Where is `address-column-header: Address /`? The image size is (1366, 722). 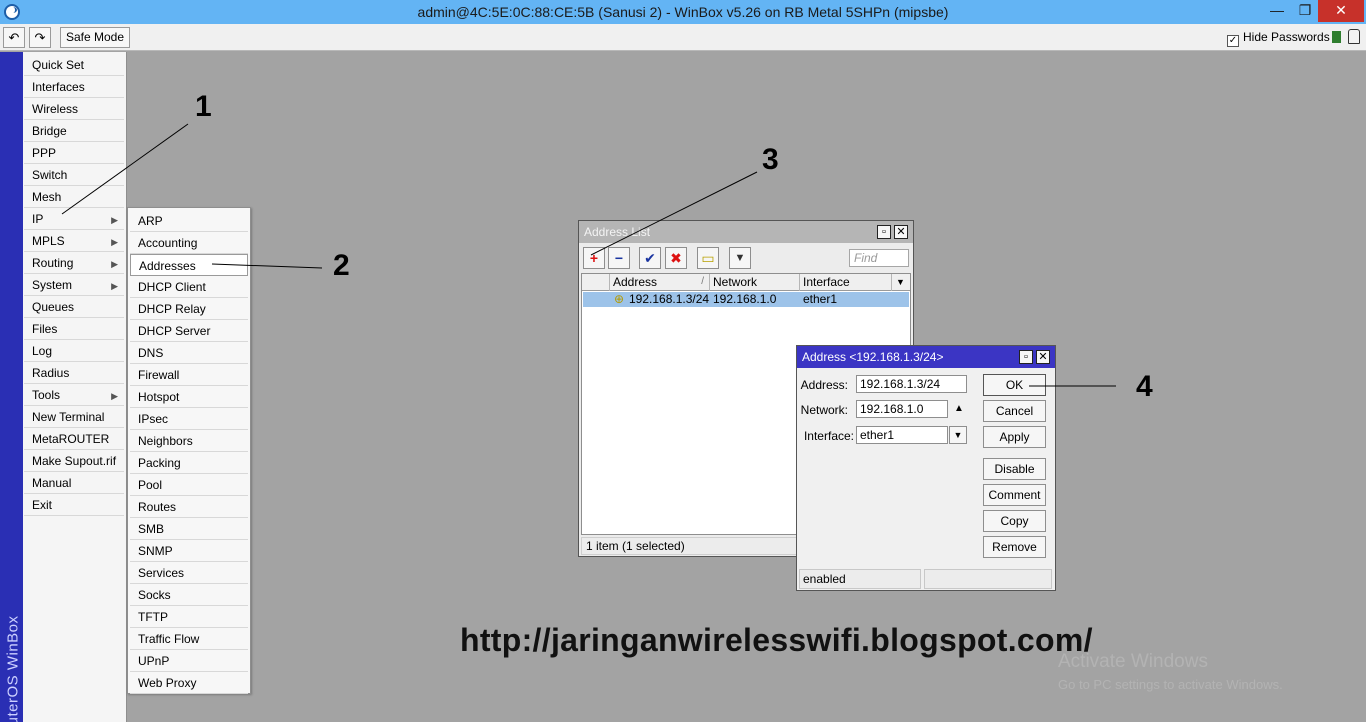
address-column-header: Address / is located at coordinates (660, 282).